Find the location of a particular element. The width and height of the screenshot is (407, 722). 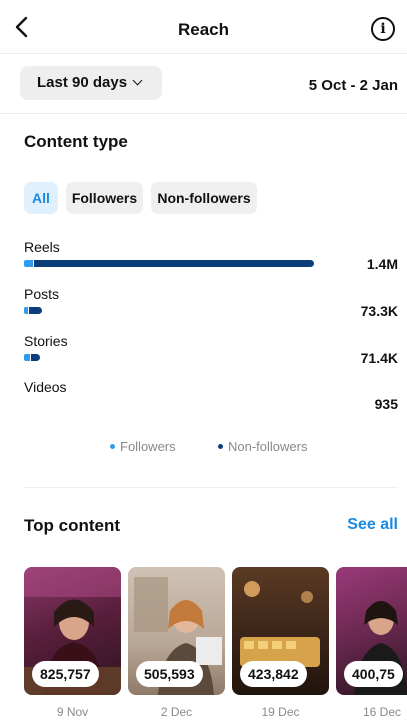

metric-label: Posts is located at coordinates (42, 294).